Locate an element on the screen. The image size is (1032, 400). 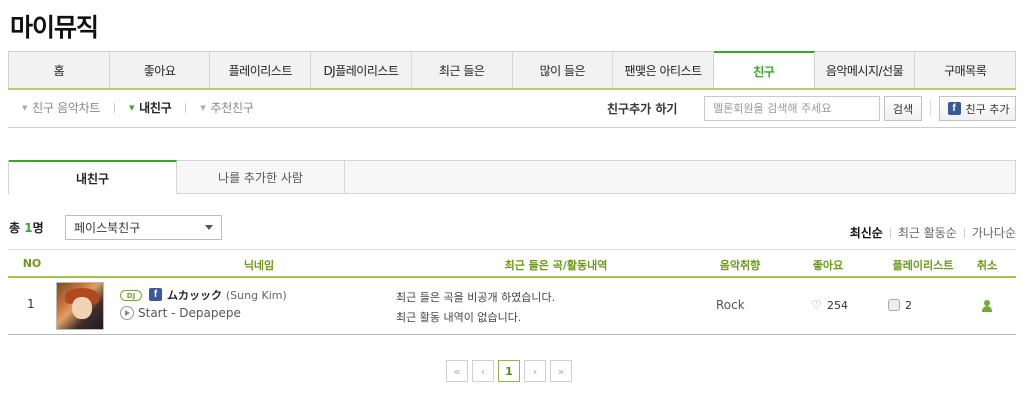
subtab-added-me: 나를 추가한 사람 is located at coordinates (261, 177).